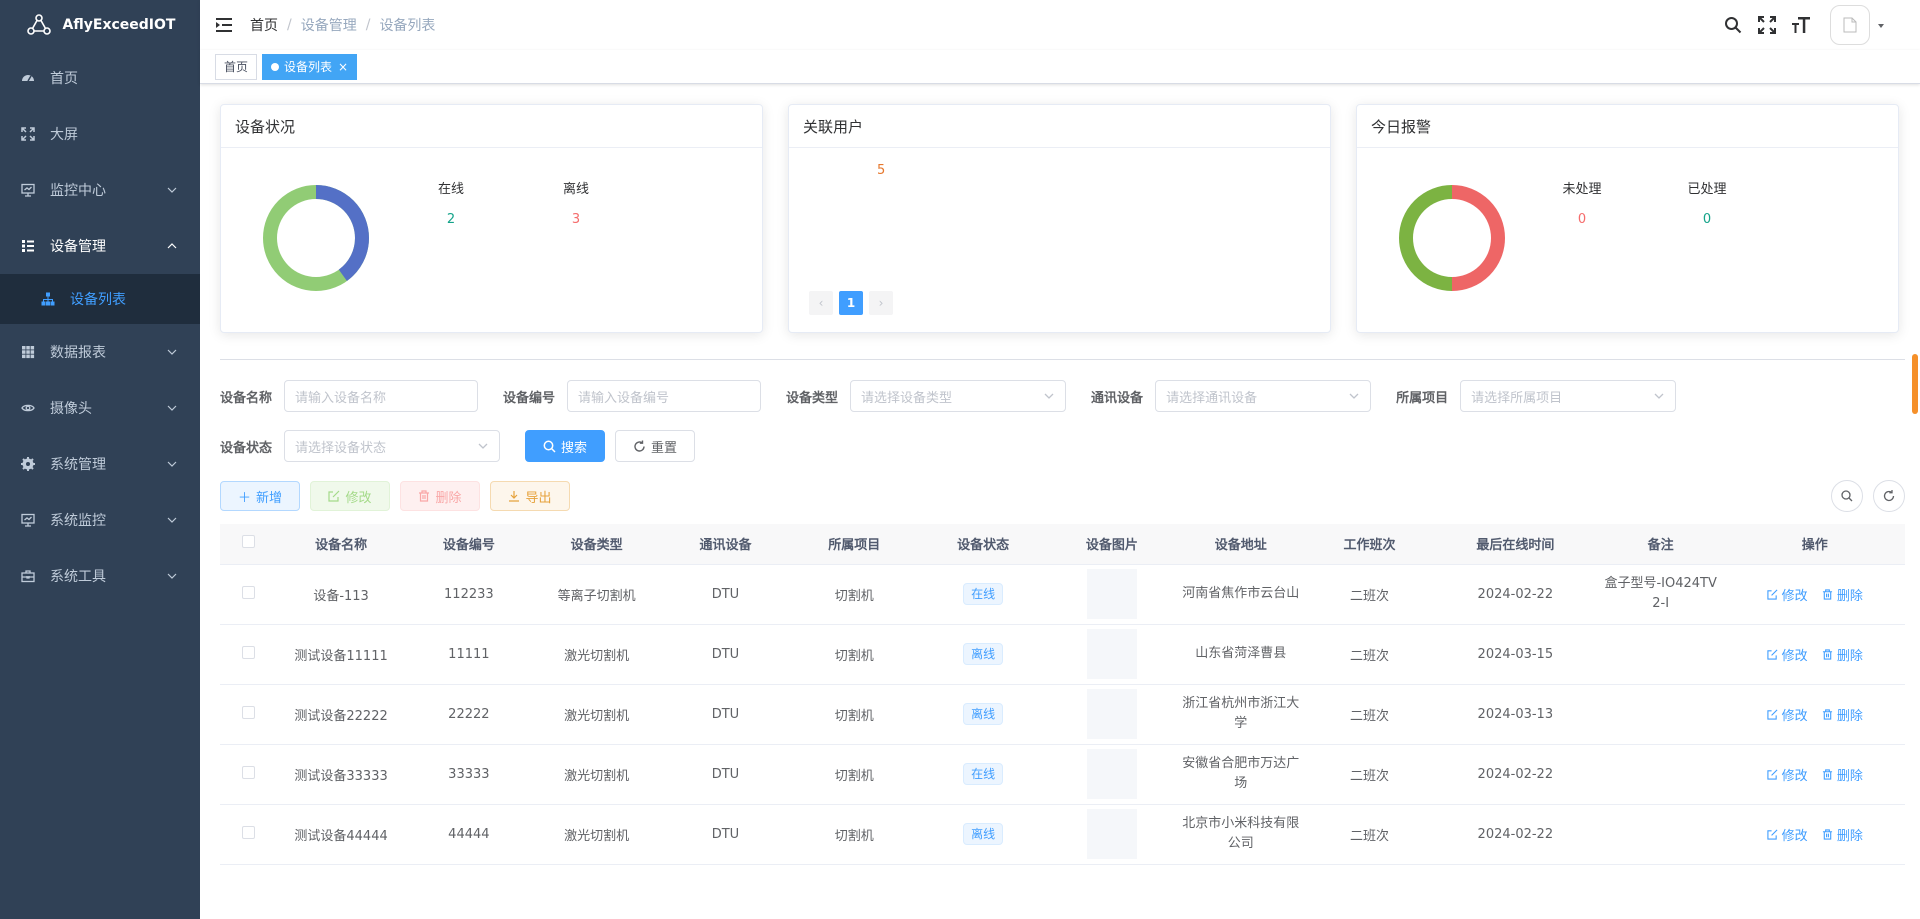 This screenshot has width=1920, height=919. I want to click on select-all-checkbox-cell, so click(248, 544).